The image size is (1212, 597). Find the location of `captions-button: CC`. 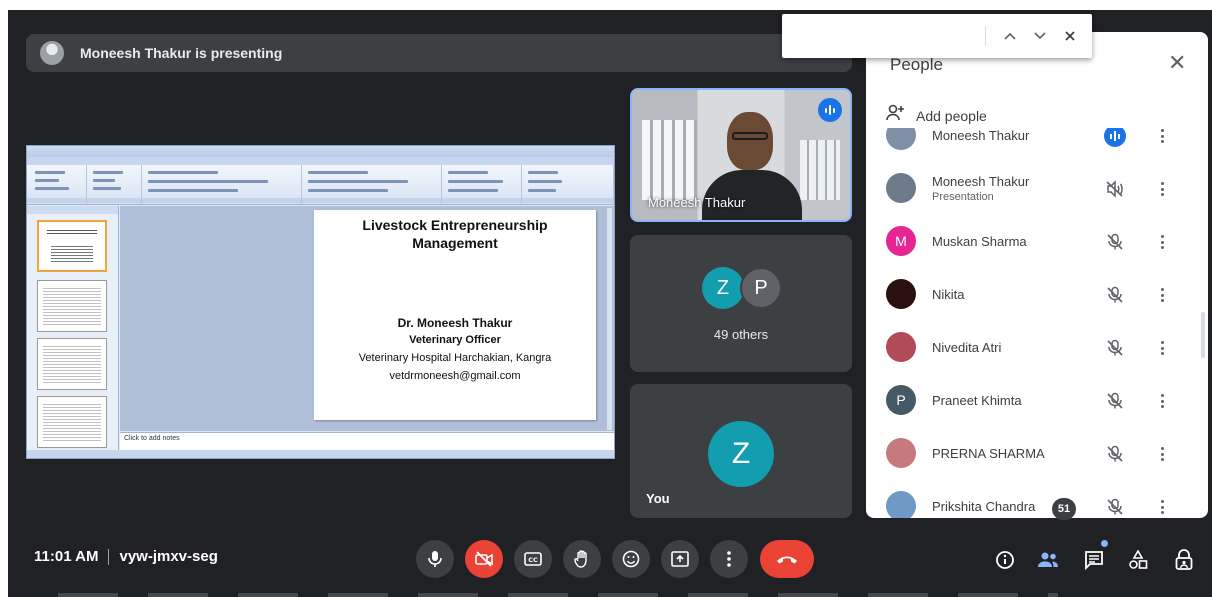

captions-button: CC is located at coordinates (533, 559).